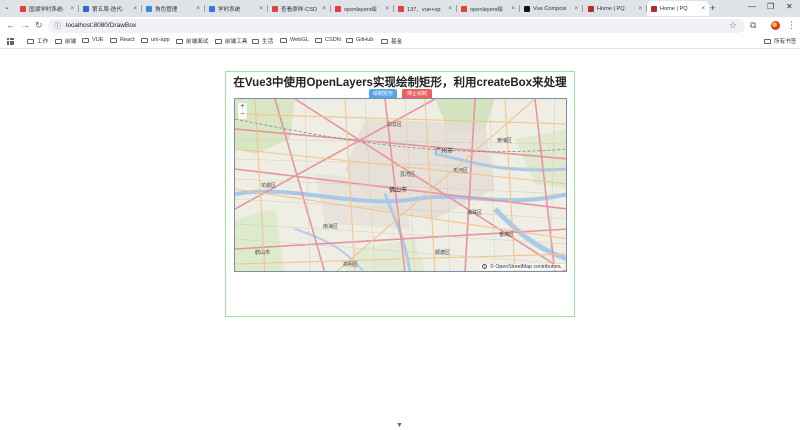  Describe the element at coordinates (733, 25) in the screenshot. I see `bookmark-star-icon: ☆` at that location.